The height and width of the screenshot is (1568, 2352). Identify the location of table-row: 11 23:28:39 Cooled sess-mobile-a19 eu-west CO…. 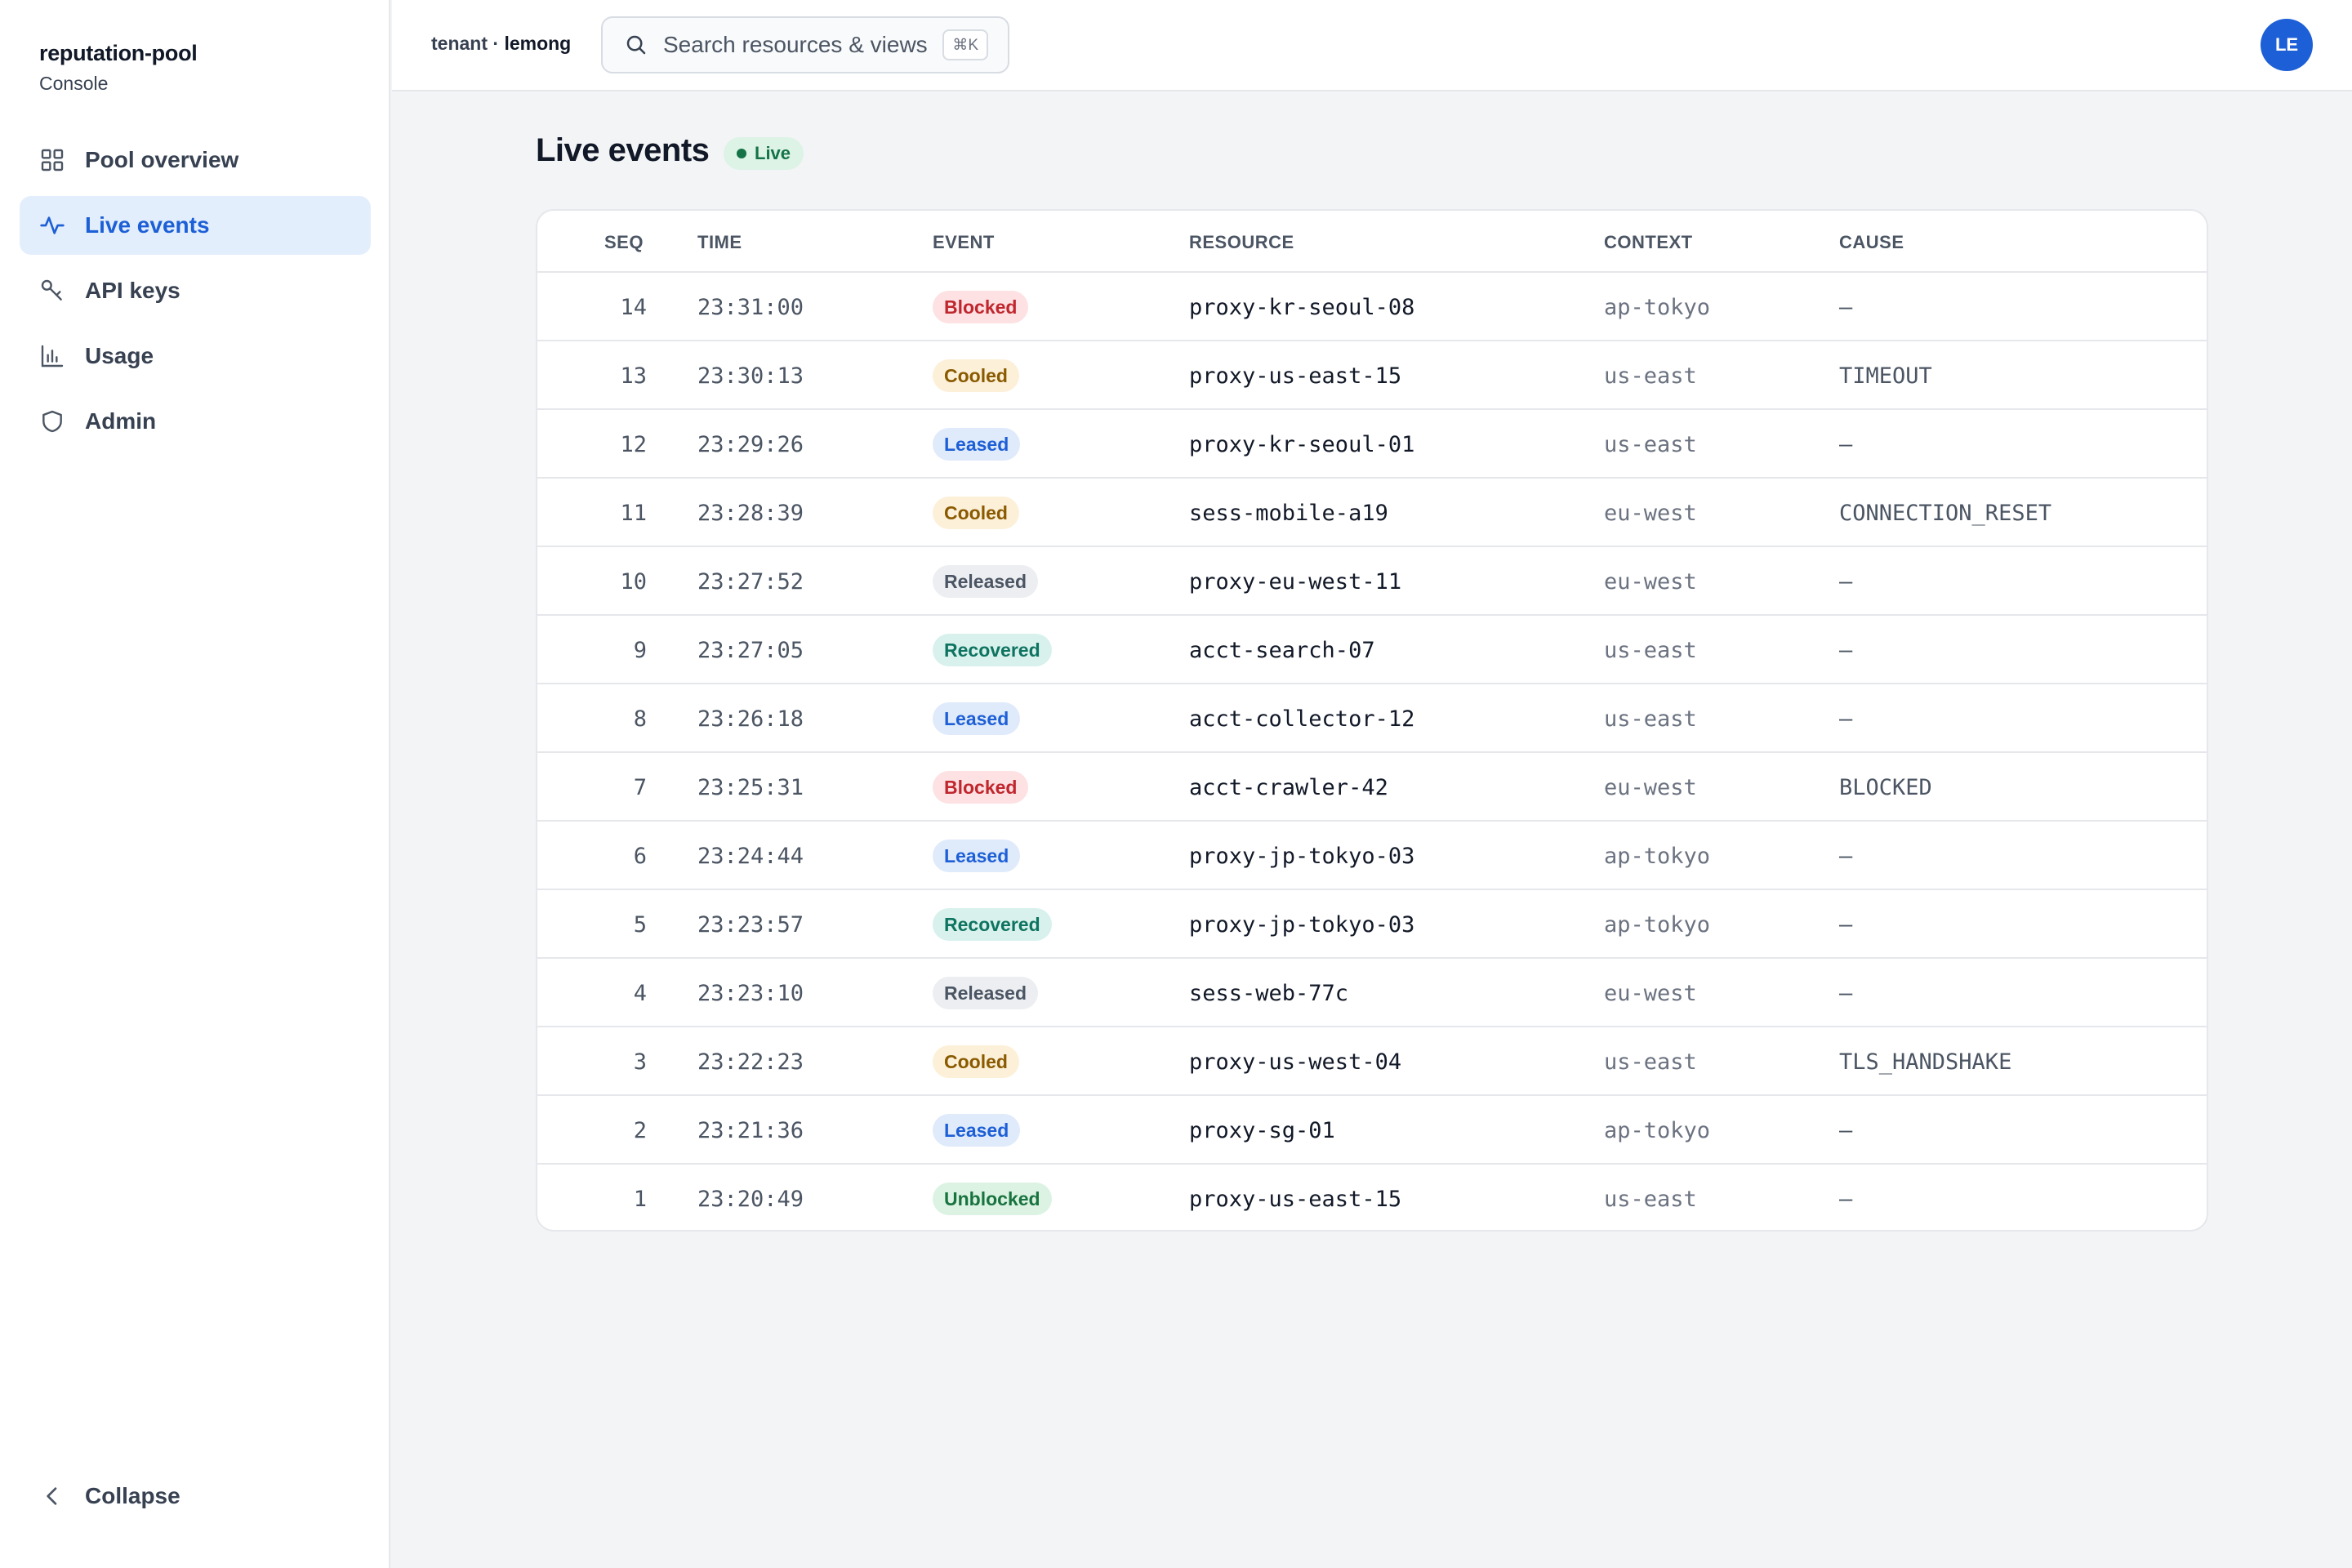
(1372, 513).